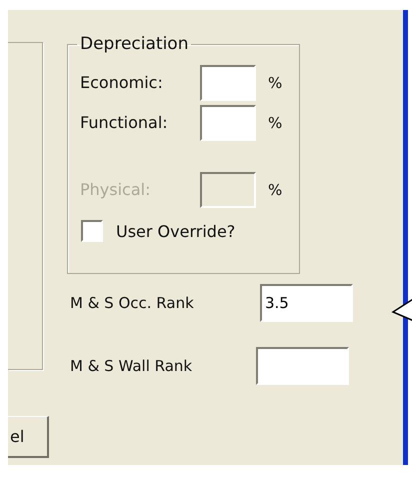 Image resolution: width=412 pixels, height=477 pixels. Describe the element at coordinates (92, 231) in the screenshot. I see `checkbox` at that location.